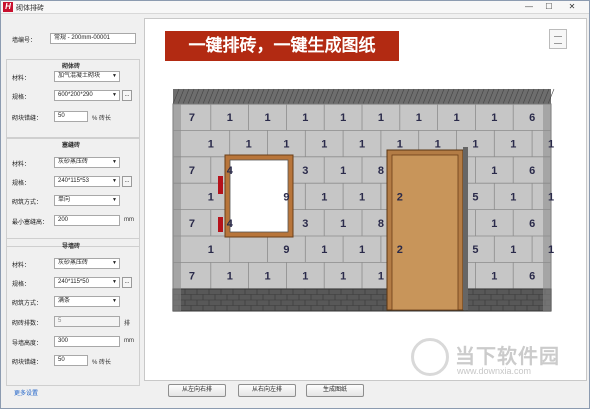 The width and height of the screenshot is (590, 409). I want to click on maximize-button: ☐, so click(549, 7).